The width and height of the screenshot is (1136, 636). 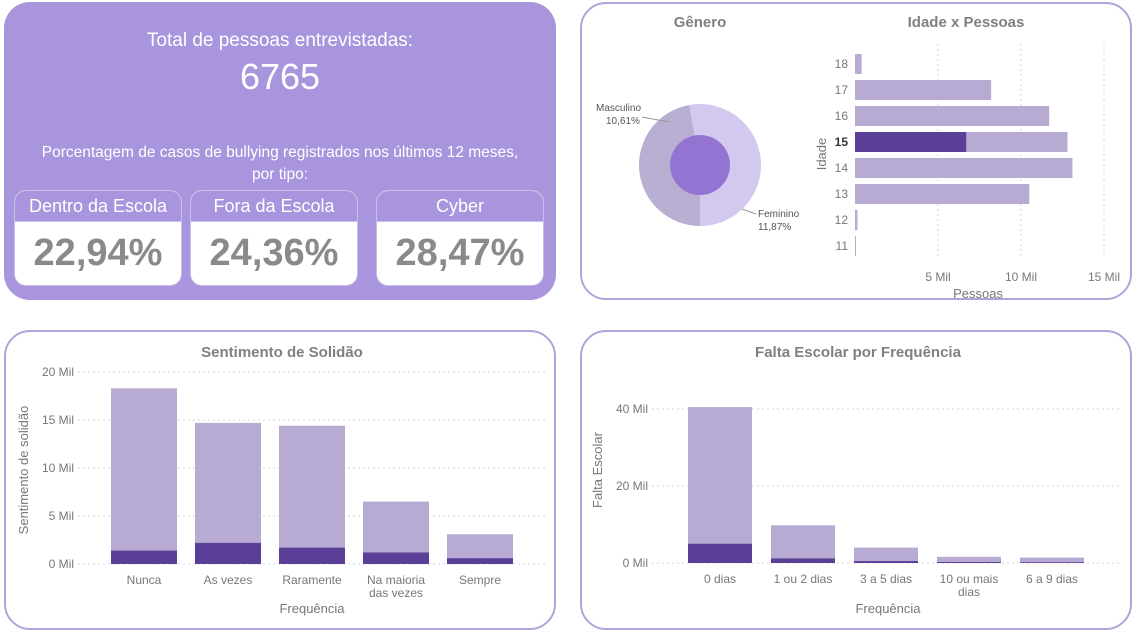 What do you see at coordinates (228, 580) in the screenshot?
I see `solidao-xtick: As vezes` at bounding box center [228, 580].